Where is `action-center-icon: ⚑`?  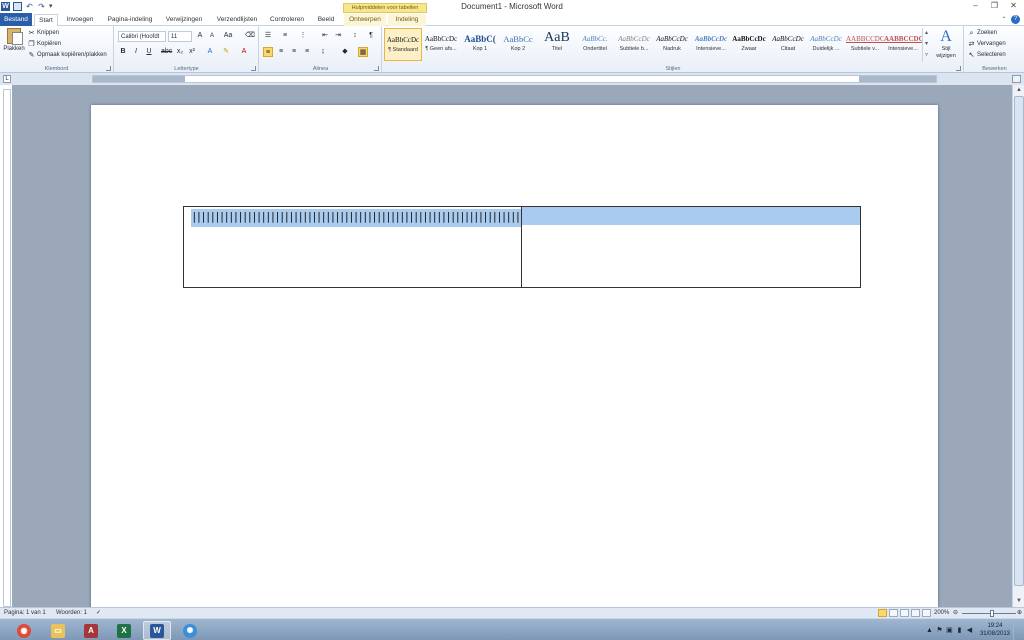 action-center-icon: ⚑ is located at coordinates (939, 630).